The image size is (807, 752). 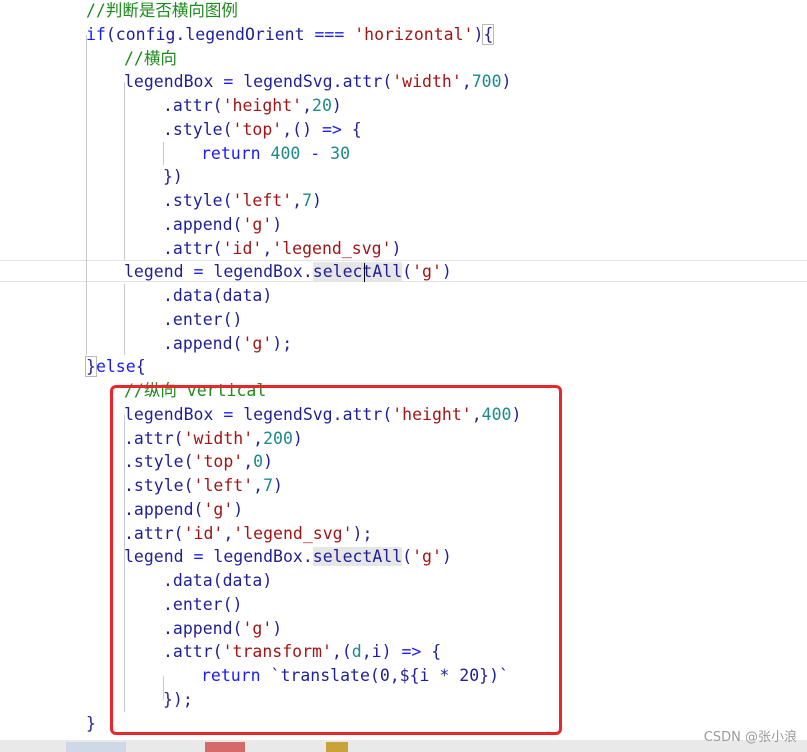 I want to click on code-line: legend = legendBox.selectAll('g'), so click(x=403, y=271).